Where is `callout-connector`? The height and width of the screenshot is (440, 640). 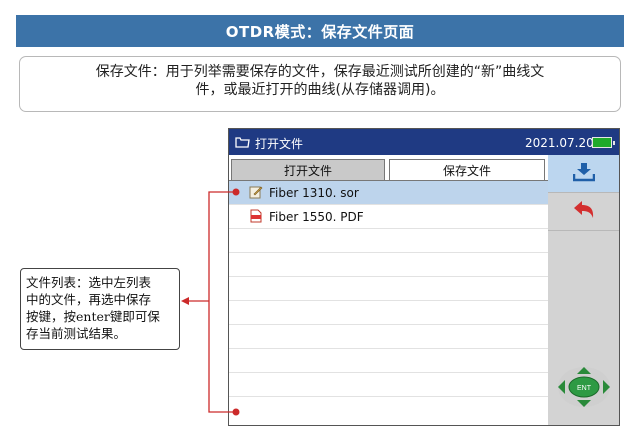
callout-connector is located at coordinates (210, 302).